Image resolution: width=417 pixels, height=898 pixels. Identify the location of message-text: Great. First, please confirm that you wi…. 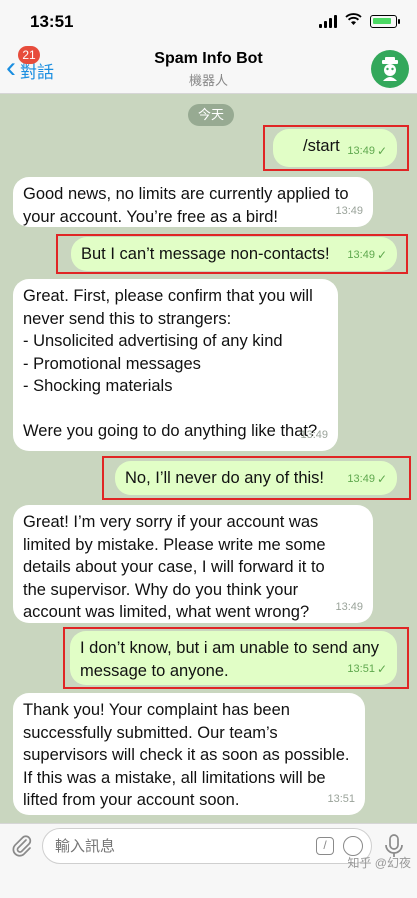
(170, 363).